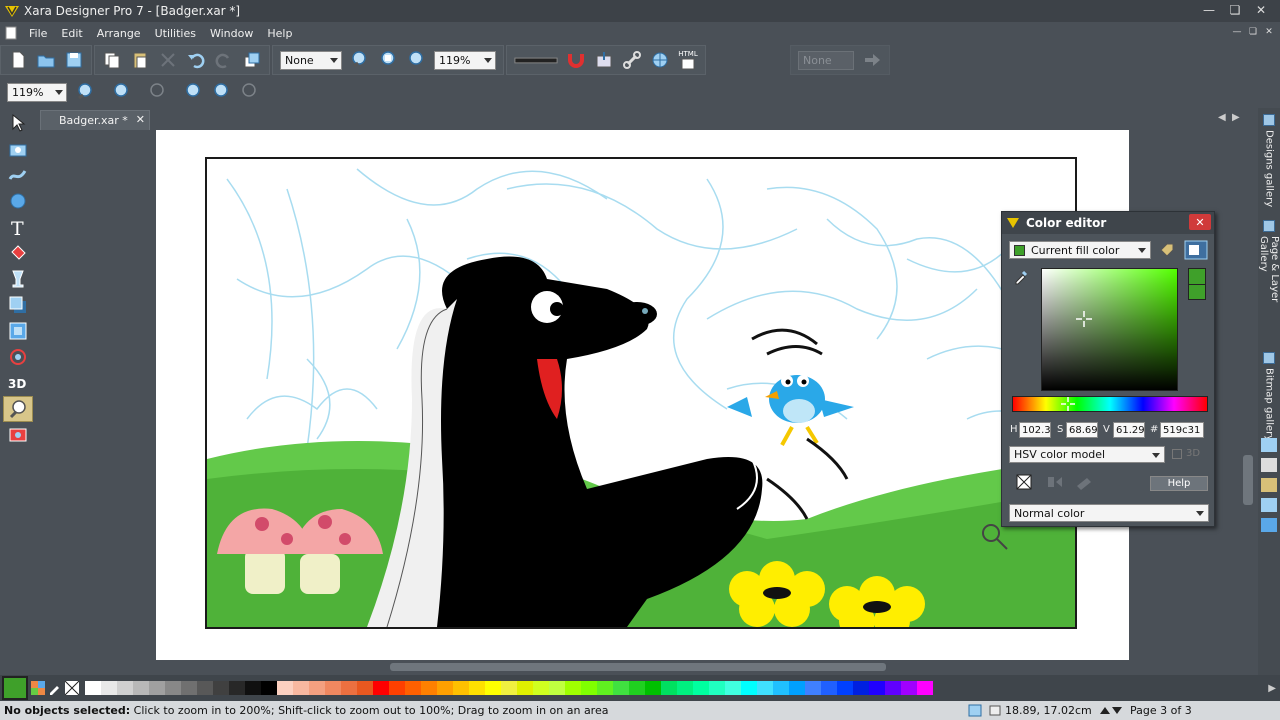 The image size is (1280, 720). Describe the element at coordinates (140, 60) in the screenshot. I see `paste-button` at that location.